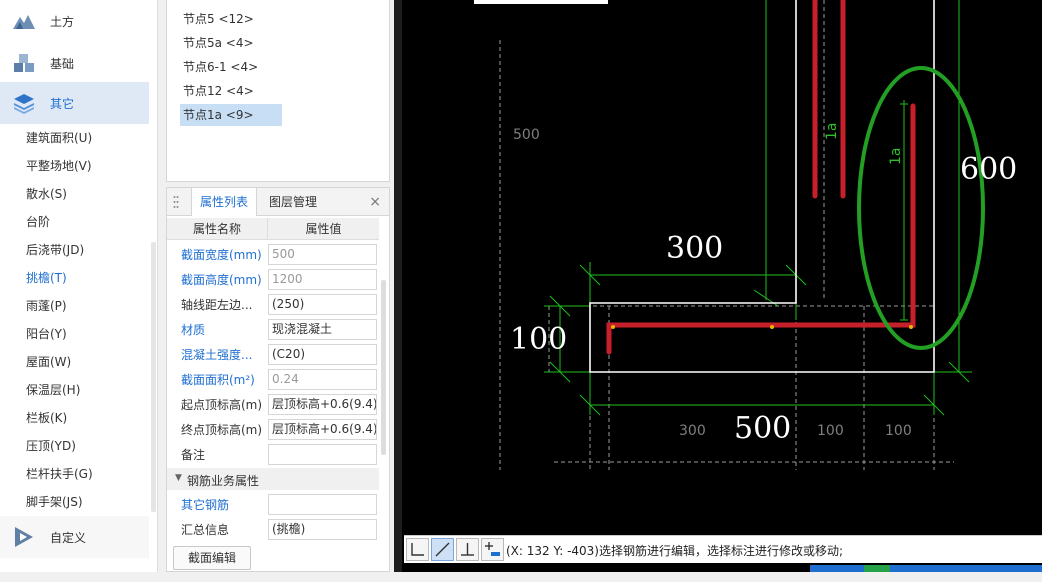 This screenshot has width=1042, height=582. Describe the element at coordinates (222, 430) in the screenshot. I see `property-name: 终点顶标高(m)` at that location.